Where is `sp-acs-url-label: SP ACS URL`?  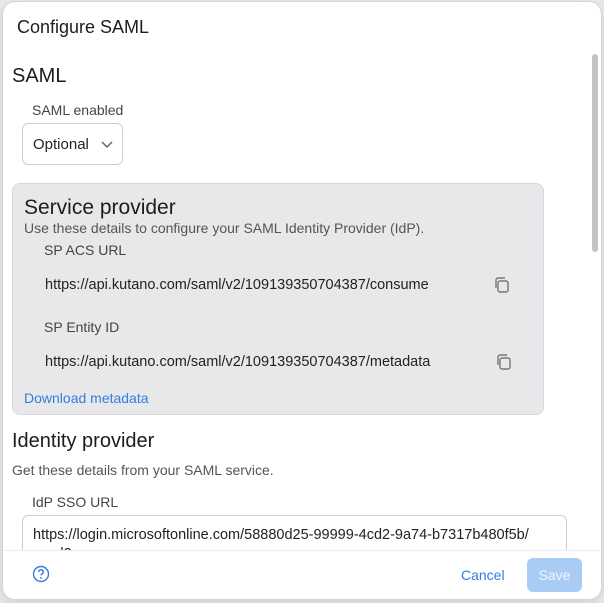 sp-acs-url-label: SP ACS URL is located at coordinates (85, 250).